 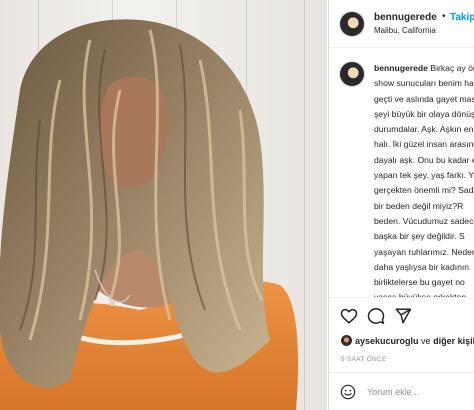 What do you see at coordinates (376, 316) in the screenshot?
I see `comment-icon` at bounding box center [376, 316].